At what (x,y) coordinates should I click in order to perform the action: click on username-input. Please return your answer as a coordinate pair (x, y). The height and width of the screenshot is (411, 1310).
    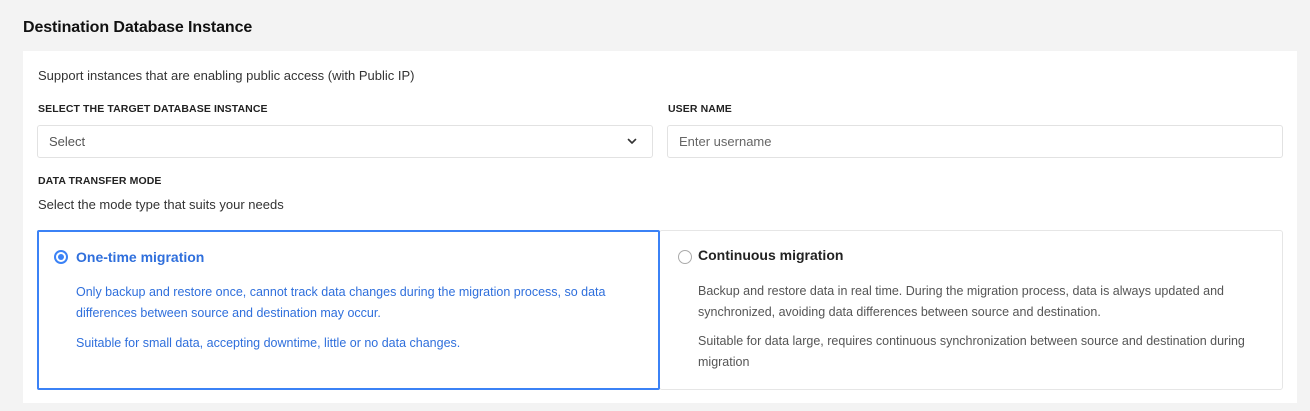
    Looking at the image, I should click on (975, 141).